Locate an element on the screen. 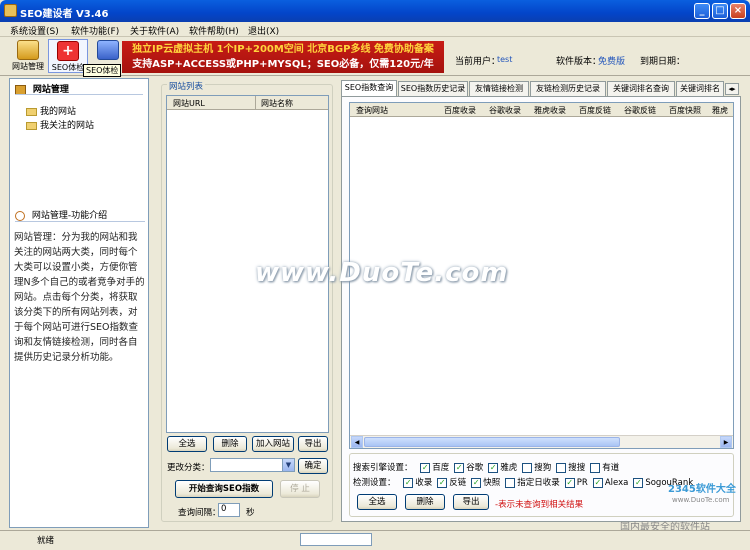  detect-option-2: ✓ 快照 is located at coordinates (486, 482).